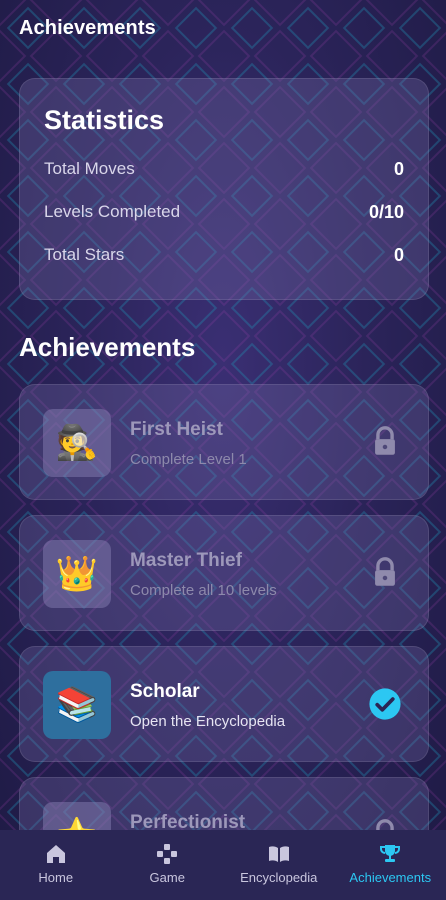  What do you see at coordinates (84, 254) in the screenshot?
I see `stat-label: Total Stars` at bounding box center [84, 254].